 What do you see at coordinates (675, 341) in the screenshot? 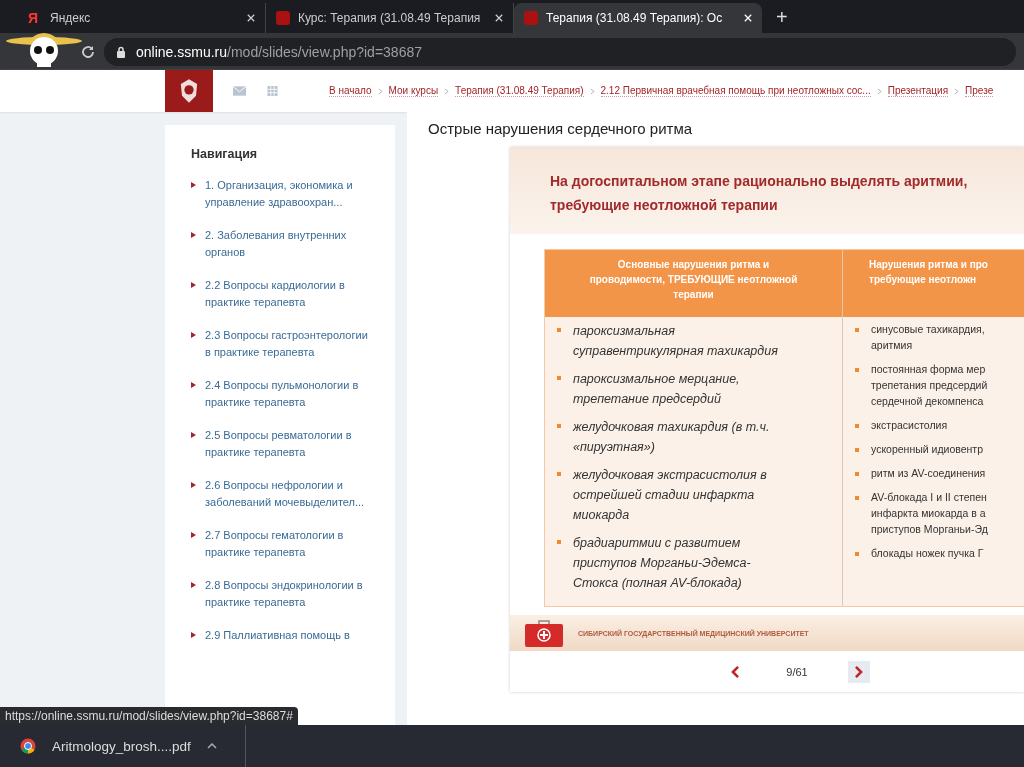
I see `bullet-text: пароксизмальная суправентрикулярная тахикардия` at bounding box center [675, 341].